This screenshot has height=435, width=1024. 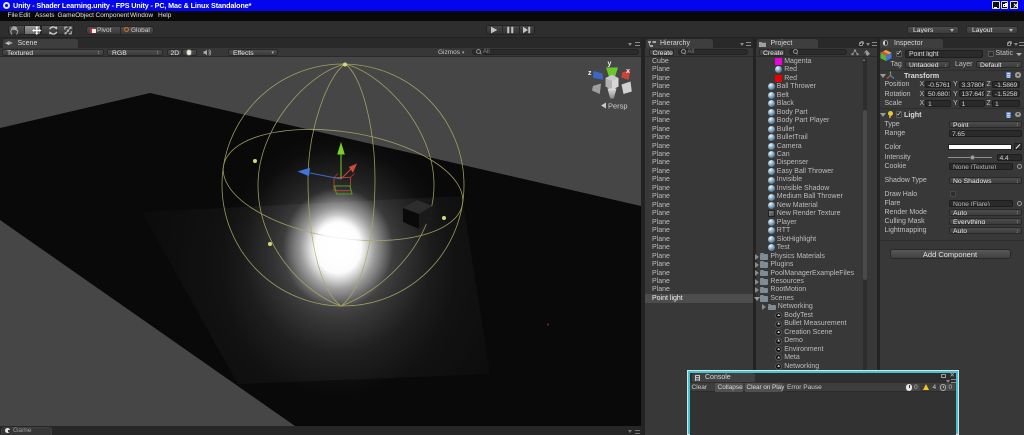 What do you see at coordinates (628, 71) in the screenshot?
I see `svg-text: x` at bounding box center [628, 71].